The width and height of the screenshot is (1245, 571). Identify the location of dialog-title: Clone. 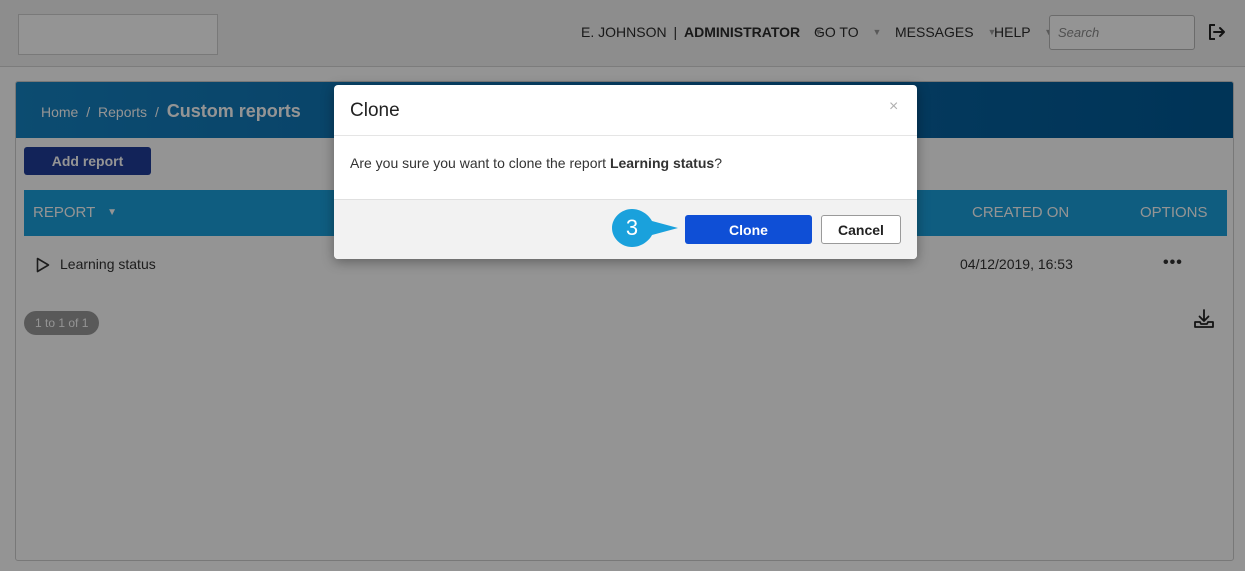
(375, 110).